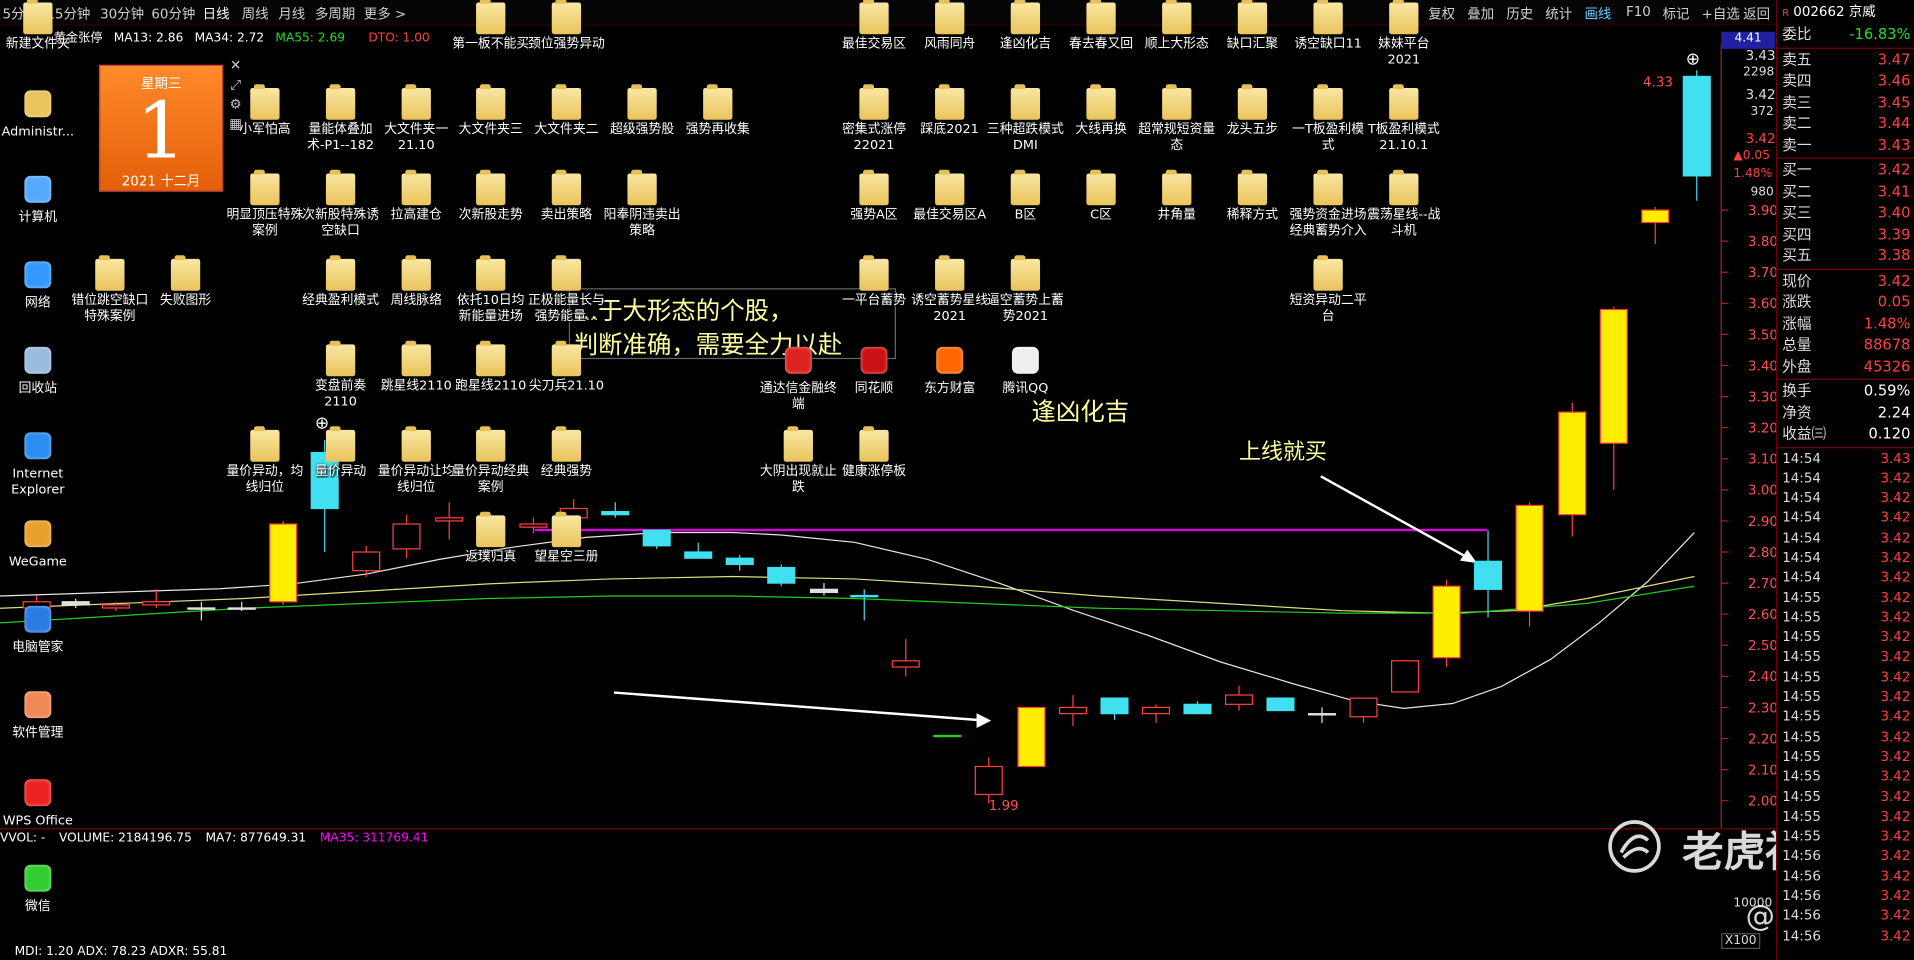  Describe the element at coordinates (1845, 434) in the screenshot. I see `quote-stat-row: 收益㈢ 0.120` at that location.